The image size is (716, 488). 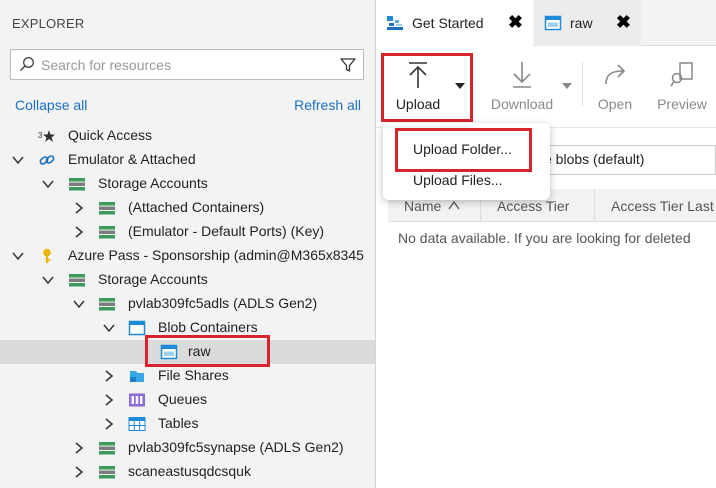 What do you see at coordinates (132, 159) in the screenshot?
I see `tree-item-label: Emulator & Attached` at bounding box center [132, 159].